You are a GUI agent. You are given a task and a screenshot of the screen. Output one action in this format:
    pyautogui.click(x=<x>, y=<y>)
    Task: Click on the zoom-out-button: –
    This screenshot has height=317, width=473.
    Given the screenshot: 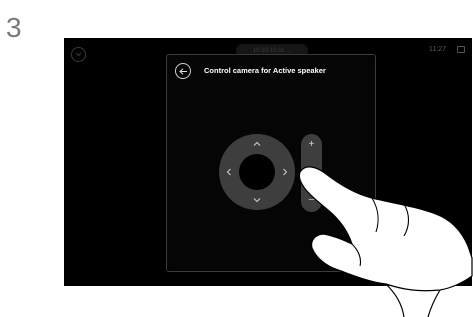 What is the action you would take?
    pyautogui.click(x=311, y=200)
    